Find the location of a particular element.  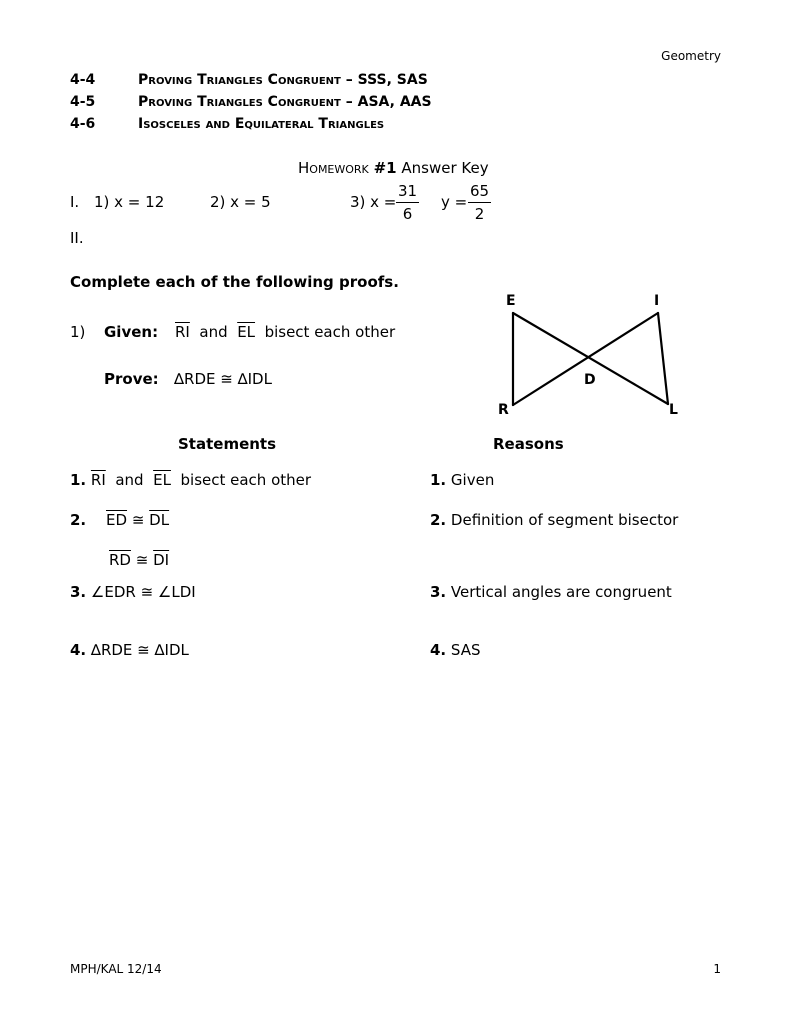

statement-row: 4. ∆RDE ≅ ∆IDL is located at coordinates (129, 650).